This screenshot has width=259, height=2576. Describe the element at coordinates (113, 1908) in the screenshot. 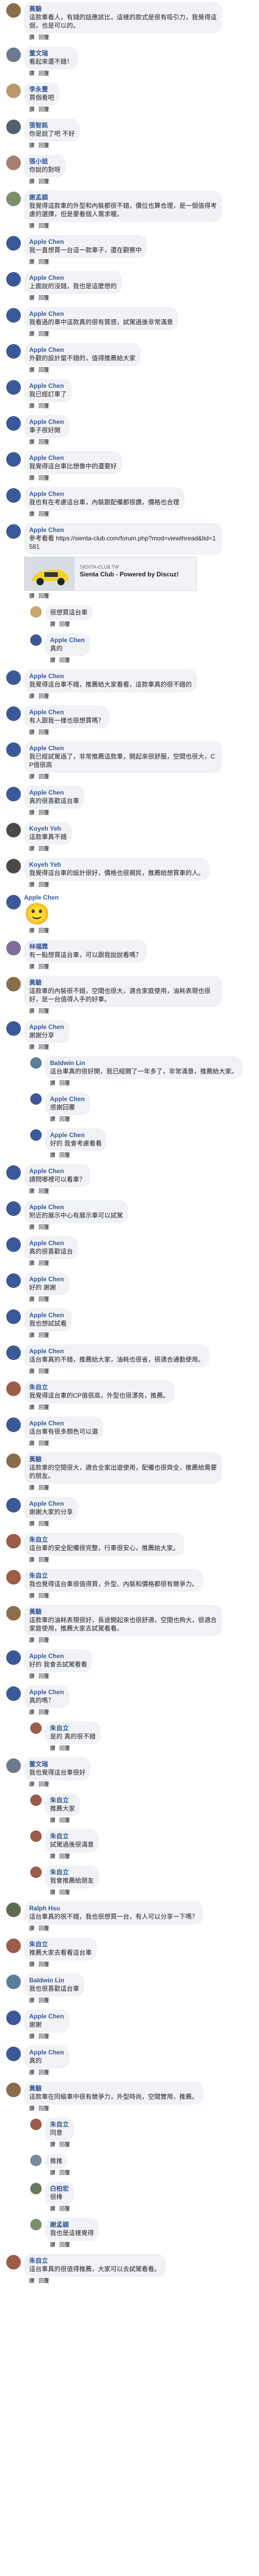

I see `comment-author: Ralph Hsu` at that location.